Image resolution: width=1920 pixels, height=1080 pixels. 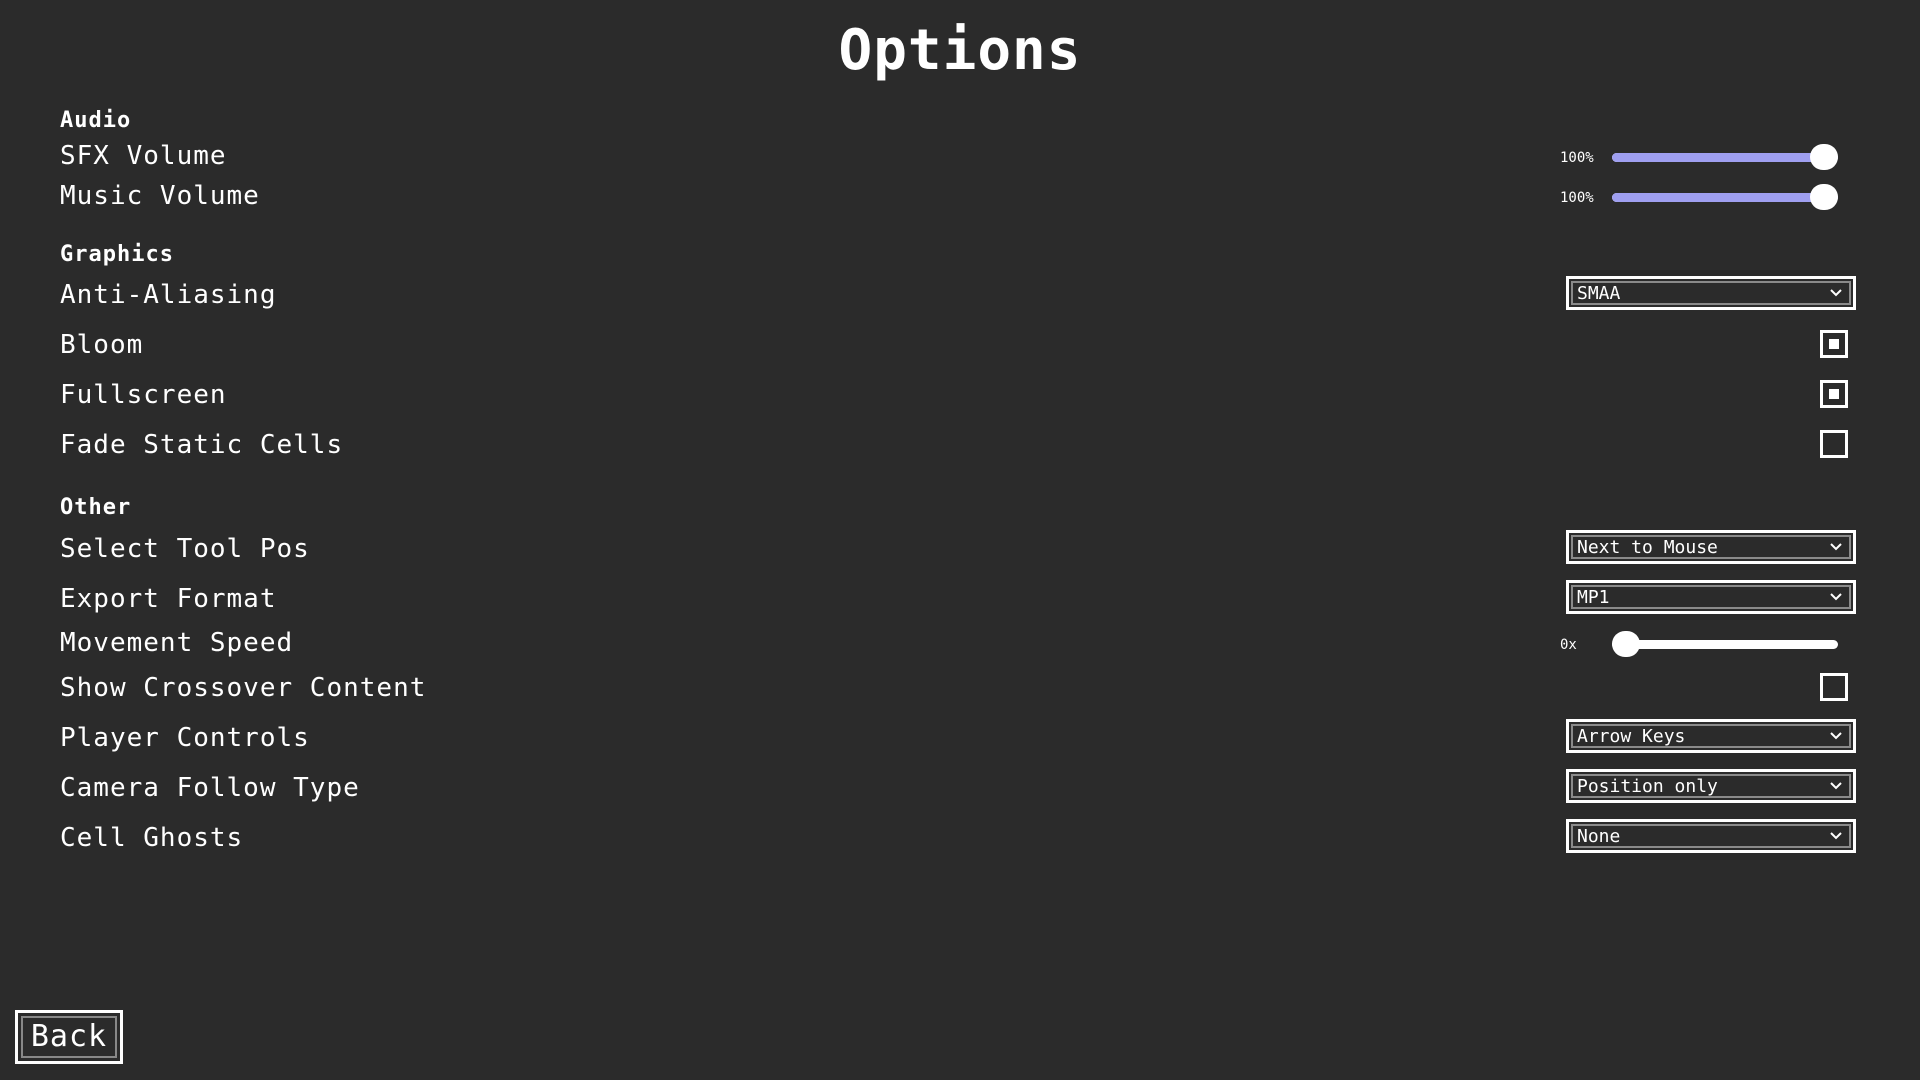 I want to click on sfx-volume-fill, so click(x=1725, y=157).